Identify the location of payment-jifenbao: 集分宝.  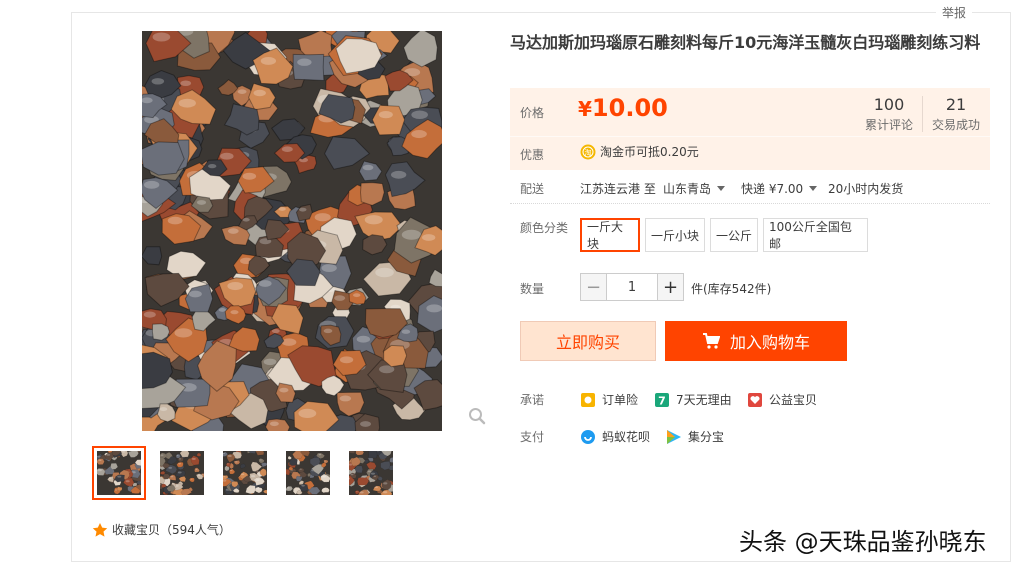
(695, 436).